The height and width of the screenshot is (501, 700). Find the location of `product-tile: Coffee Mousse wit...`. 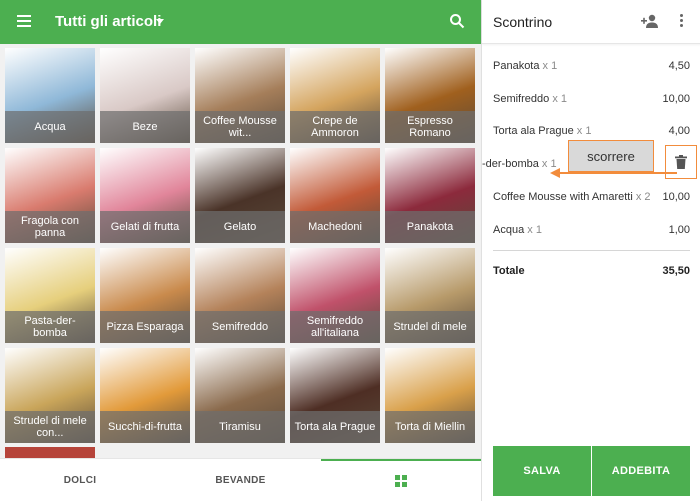

product-tile: Coffee Mousse wit... is located at coordinates (240, 95).